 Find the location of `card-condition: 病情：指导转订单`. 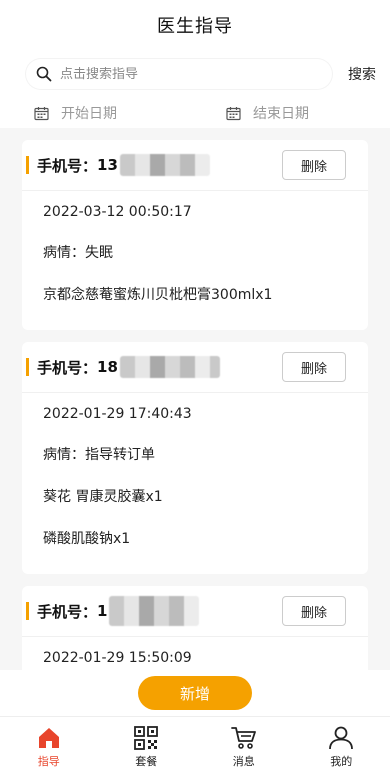

card-condition: 病情：指导转订单 is located at coordinates (99, 455).